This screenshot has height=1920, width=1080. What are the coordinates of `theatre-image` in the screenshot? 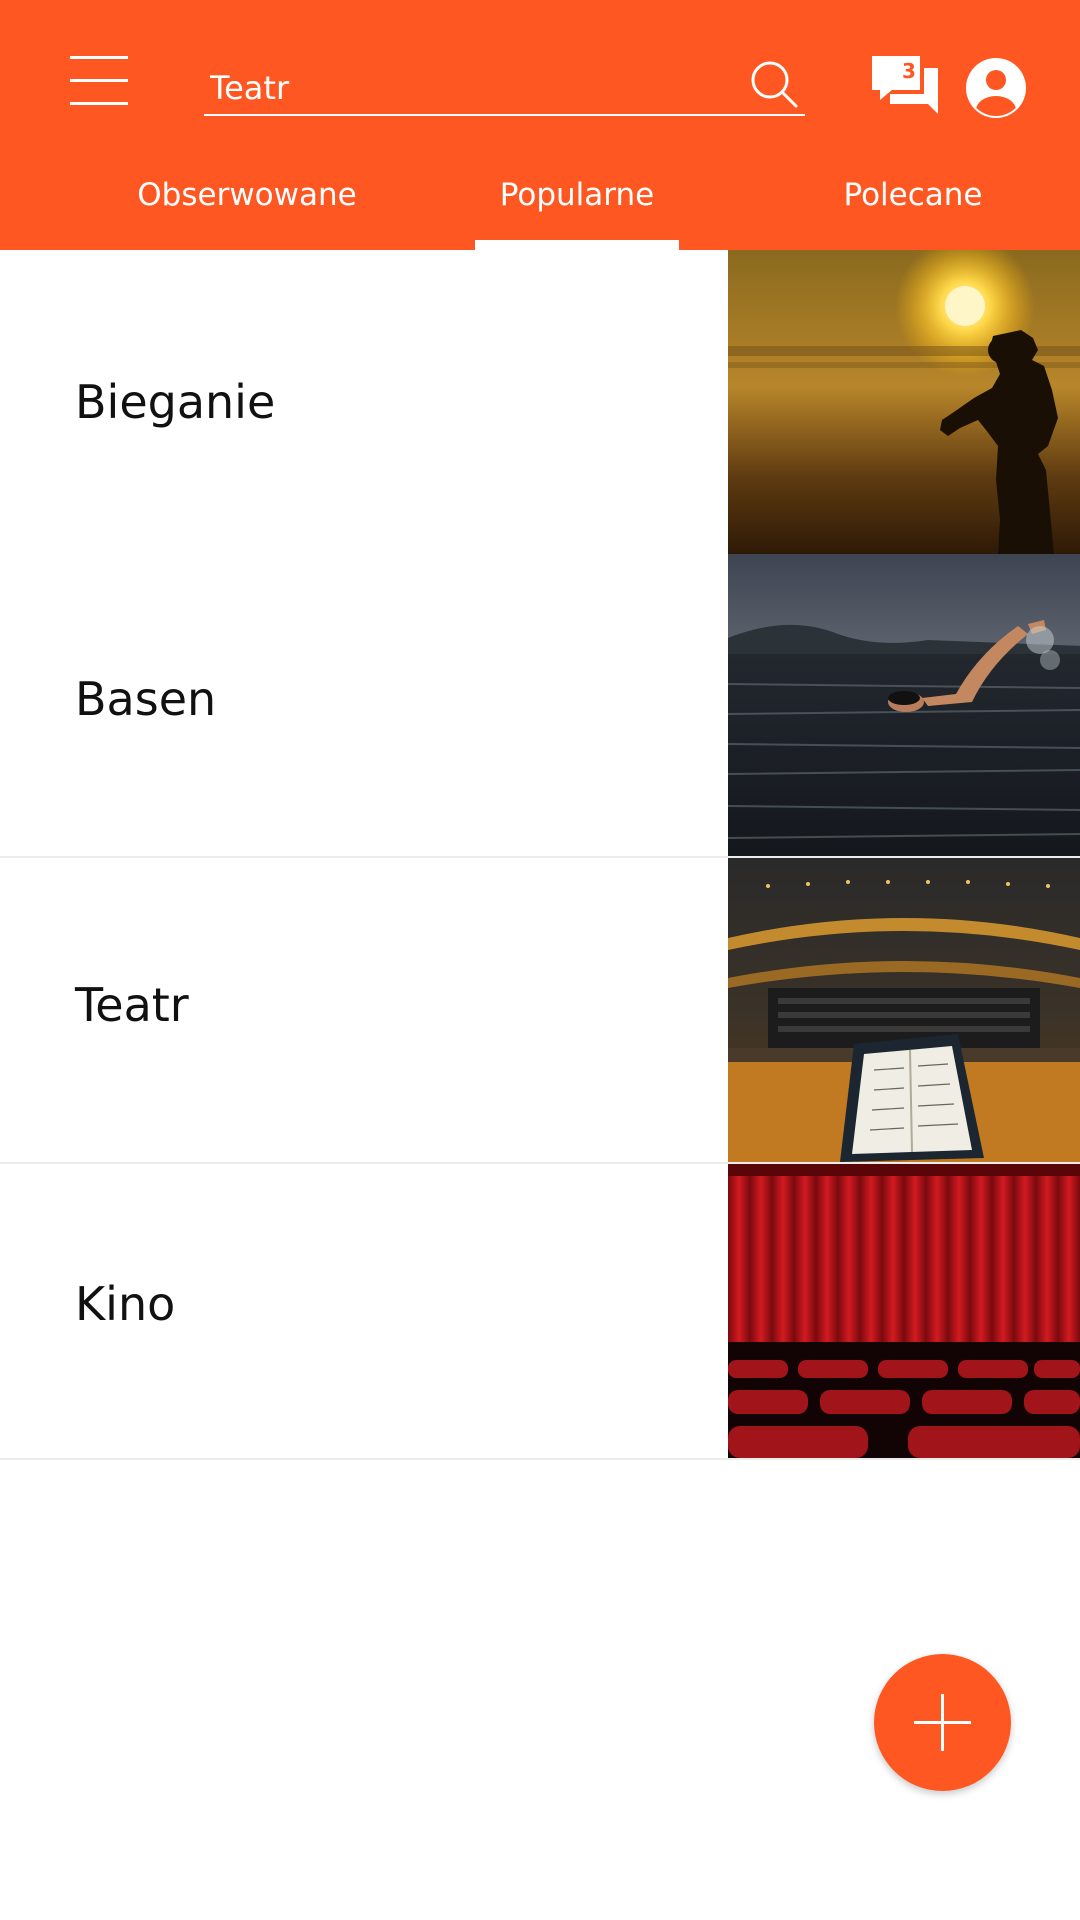 It's located at (904, 1010).